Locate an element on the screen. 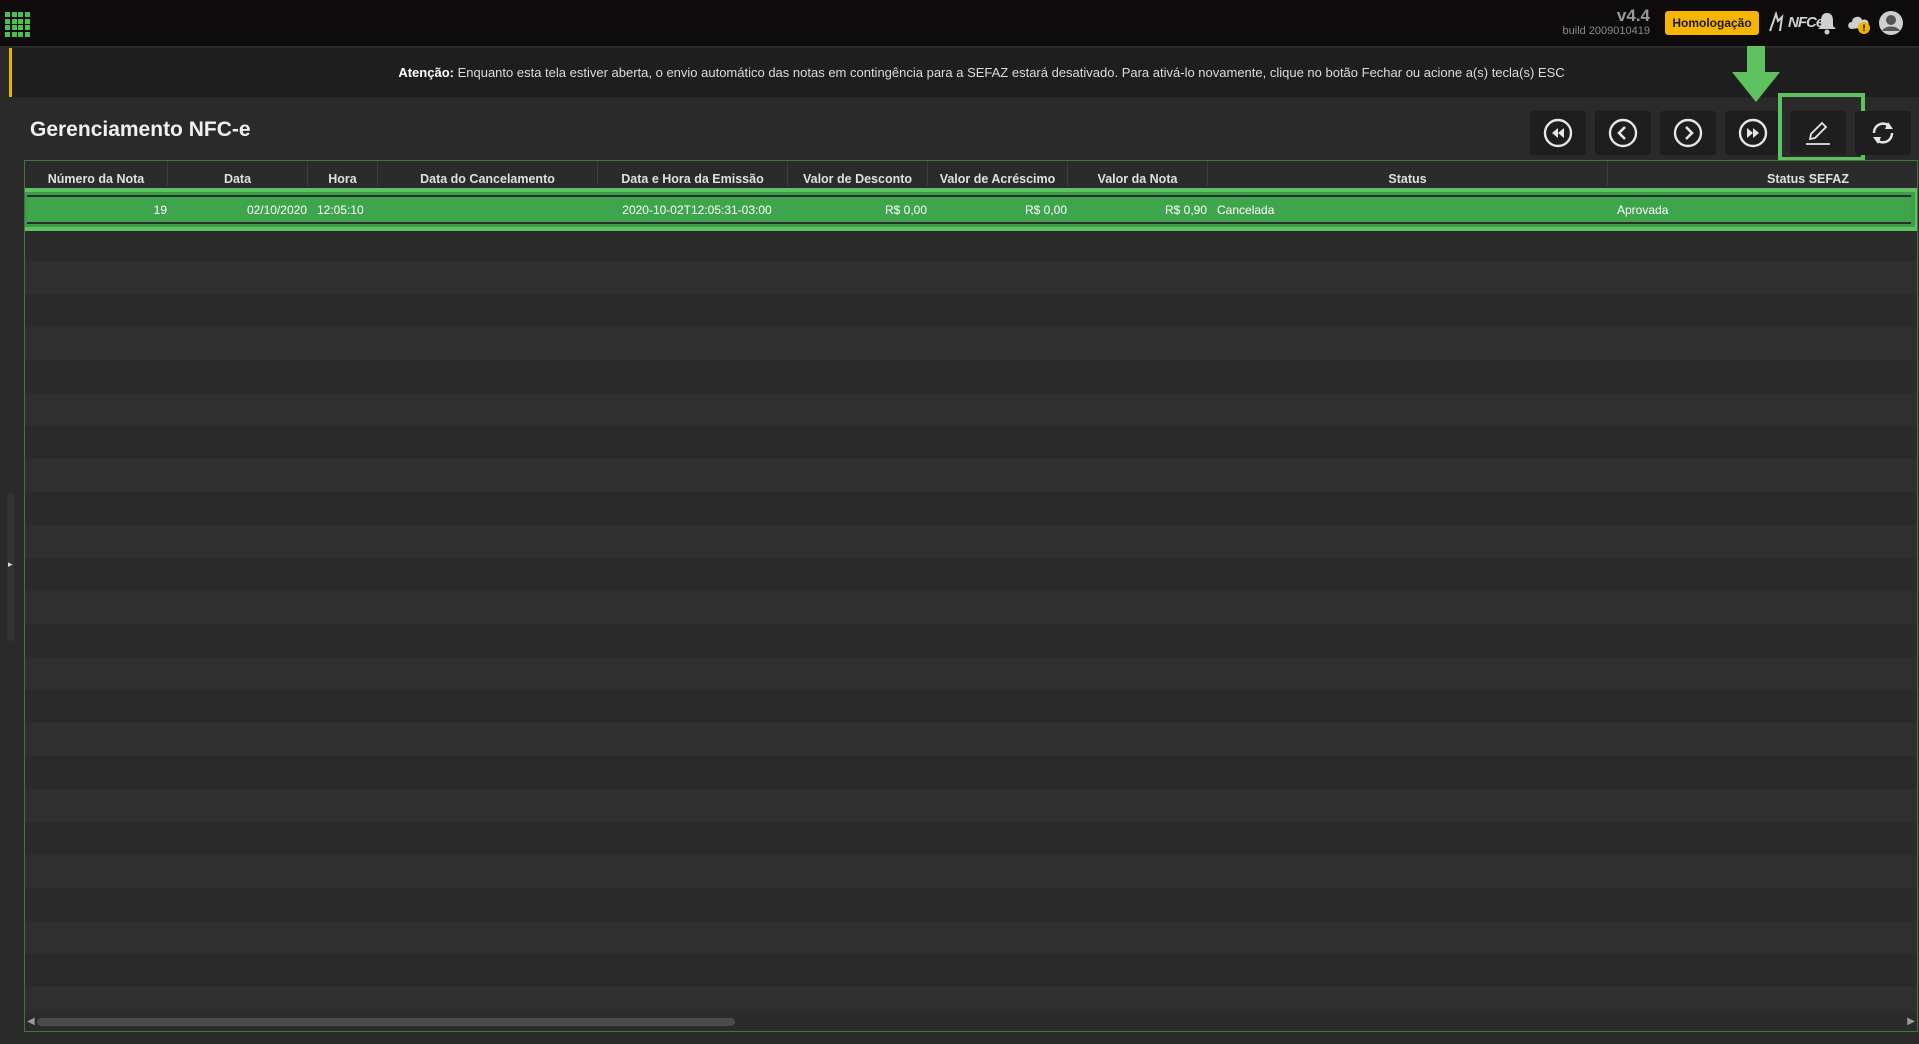  first-page-button is located at coordinates (1558, 133).